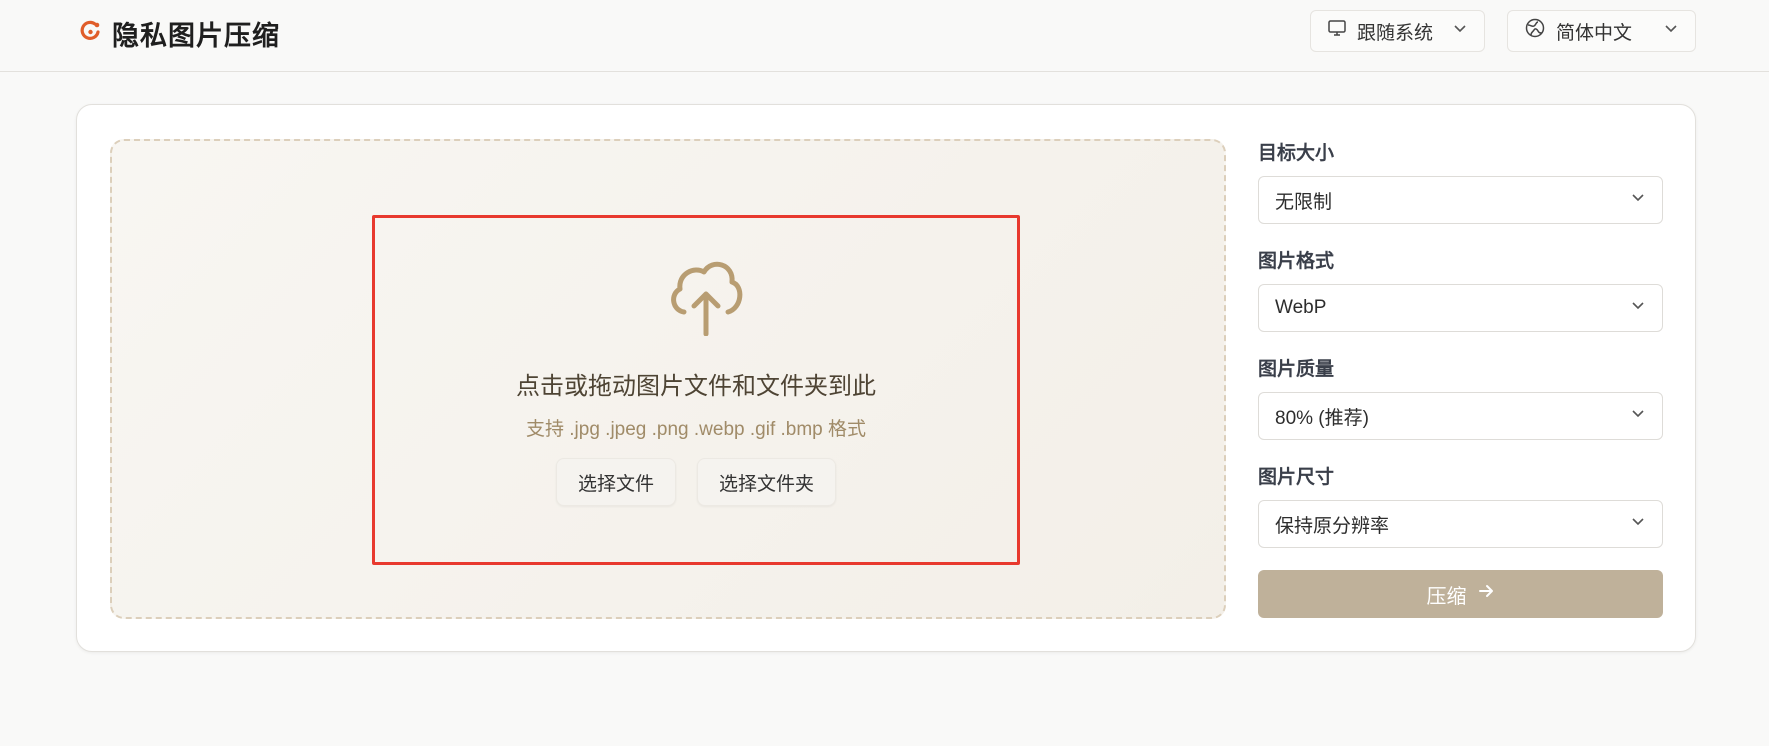 The height and width of the screenshot is (746, 1769). Describe the element at coordinates (1301, 307) in the screenshot. I see `format-value: WebP` at that location.